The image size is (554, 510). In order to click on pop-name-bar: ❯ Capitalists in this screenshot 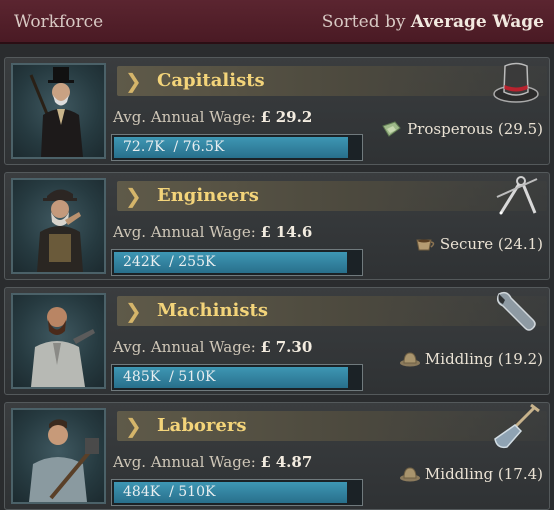, I will do `click(332, 81)`.